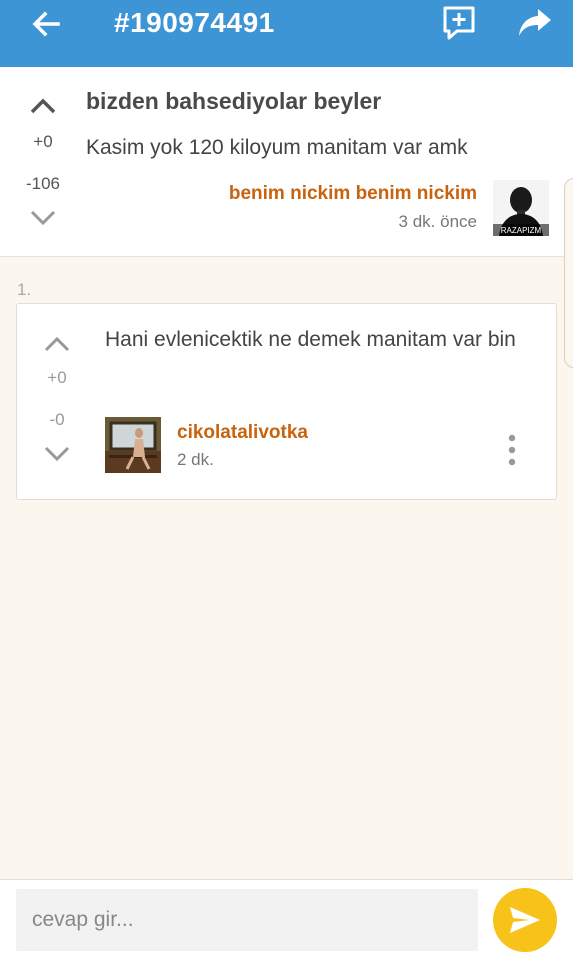 This screenshot has width=573, height=960. I want to click on reply-composer, so click(286, 919).